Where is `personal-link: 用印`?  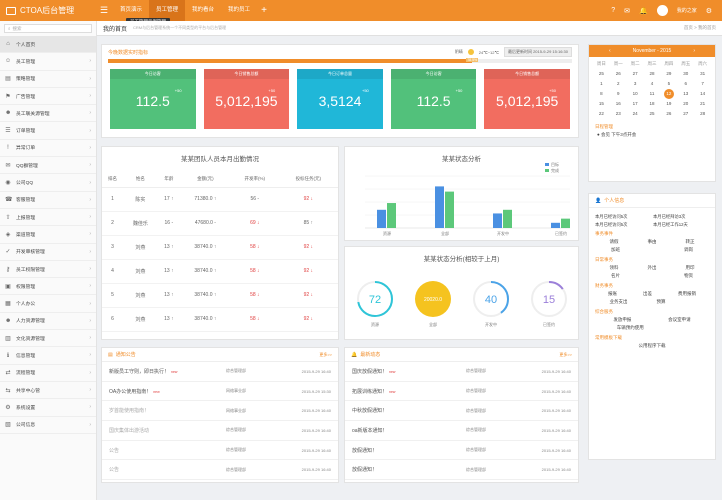 personal-link: 用印 is located at coordinates (690, 268).